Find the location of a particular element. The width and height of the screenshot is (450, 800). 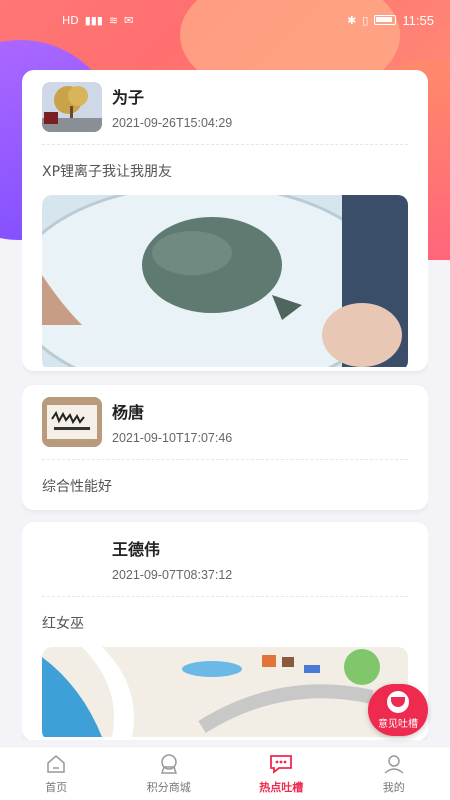

post-date: 2021-09-10T17:07:46 is located at coordinates (172, 438).